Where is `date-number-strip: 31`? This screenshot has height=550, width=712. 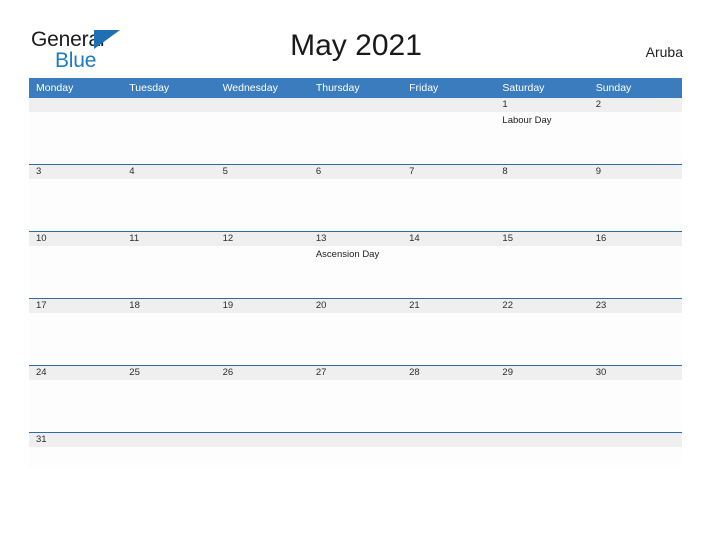 date-number-strip: 31 is located at coordinates (355, 440).